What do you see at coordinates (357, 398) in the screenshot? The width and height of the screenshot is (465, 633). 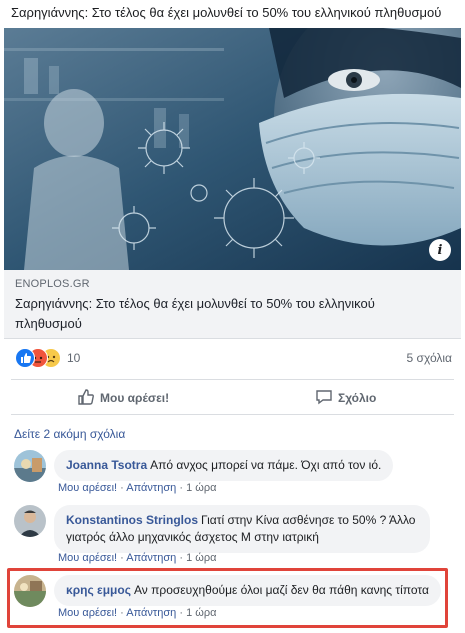 I see `comment-button-label: Σχόλιο` at bounding box center [357, 398].